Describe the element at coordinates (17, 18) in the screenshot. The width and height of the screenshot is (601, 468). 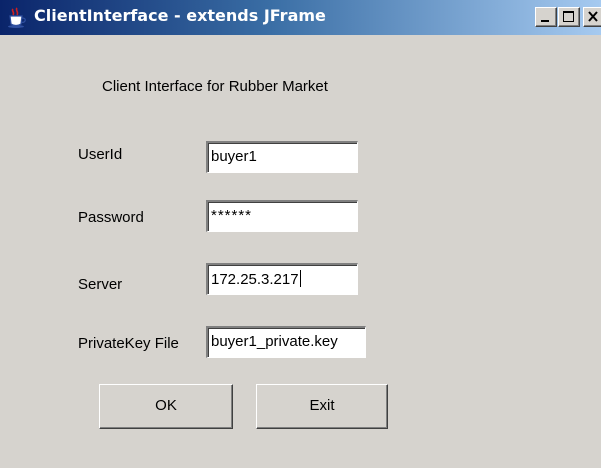
I see `java-cup-icon` at that location.